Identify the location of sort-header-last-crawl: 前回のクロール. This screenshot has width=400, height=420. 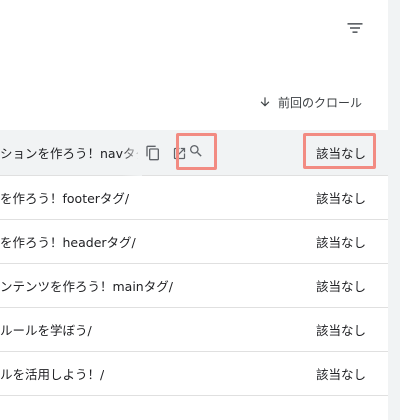
(310, 102).